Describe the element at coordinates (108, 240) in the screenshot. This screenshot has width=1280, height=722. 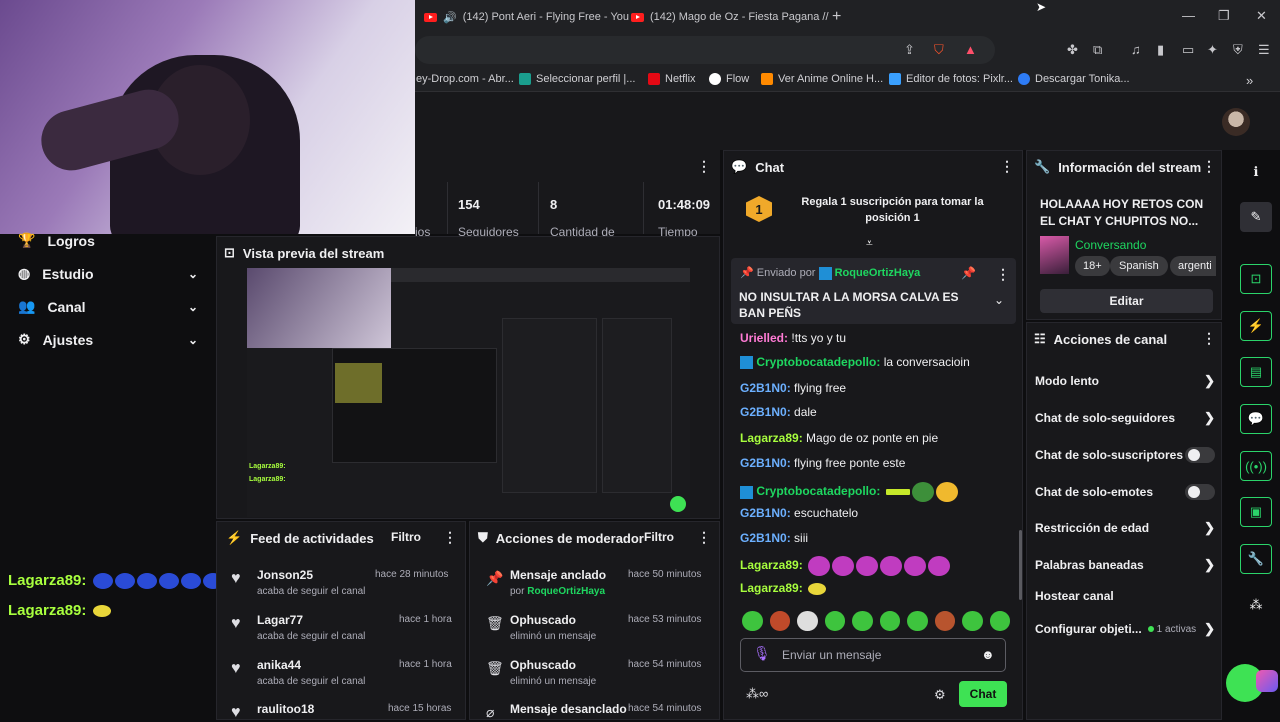
I see `sidebar-item-logros: 🏆 Logros` at that location.